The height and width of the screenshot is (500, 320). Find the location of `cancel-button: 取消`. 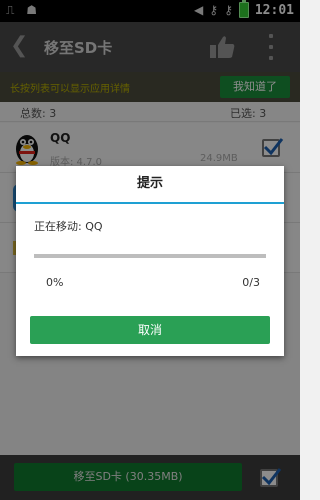

cancel-button: 取消 is located at coordinates (150, 330).